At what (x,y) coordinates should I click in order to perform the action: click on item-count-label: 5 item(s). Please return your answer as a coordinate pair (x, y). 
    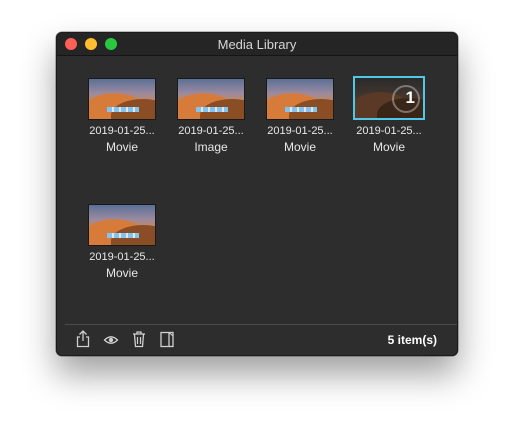
    Looking at the image, I should click on (412, 340).